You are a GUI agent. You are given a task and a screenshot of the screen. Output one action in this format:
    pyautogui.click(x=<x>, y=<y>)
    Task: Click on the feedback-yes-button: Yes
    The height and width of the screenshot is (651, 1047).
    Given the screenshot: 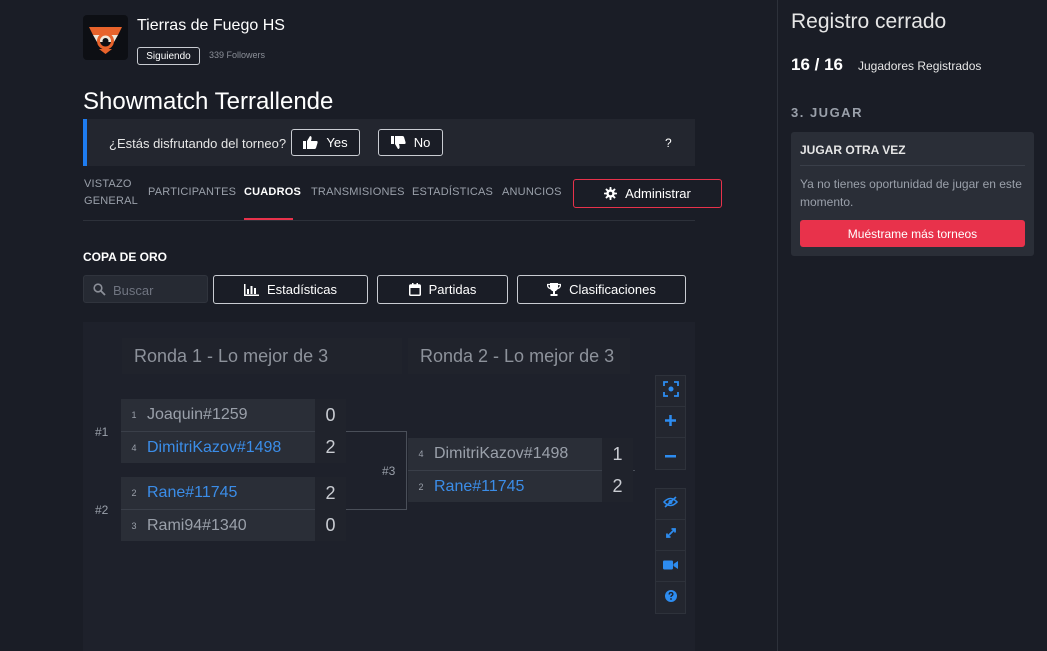 What is the action you would take?
    pyautogui.click(x=325, y=142)
    